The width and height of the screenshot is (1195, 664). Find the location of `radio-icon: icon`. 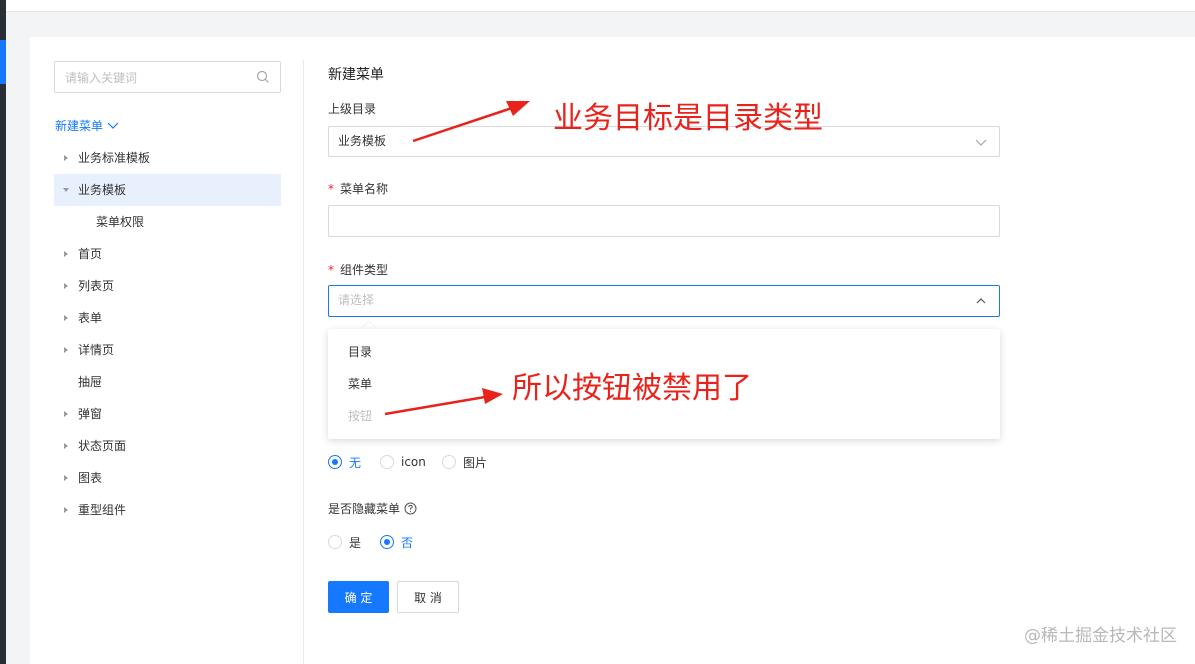

radio-icon: icon is located at coordinates (403, 462).